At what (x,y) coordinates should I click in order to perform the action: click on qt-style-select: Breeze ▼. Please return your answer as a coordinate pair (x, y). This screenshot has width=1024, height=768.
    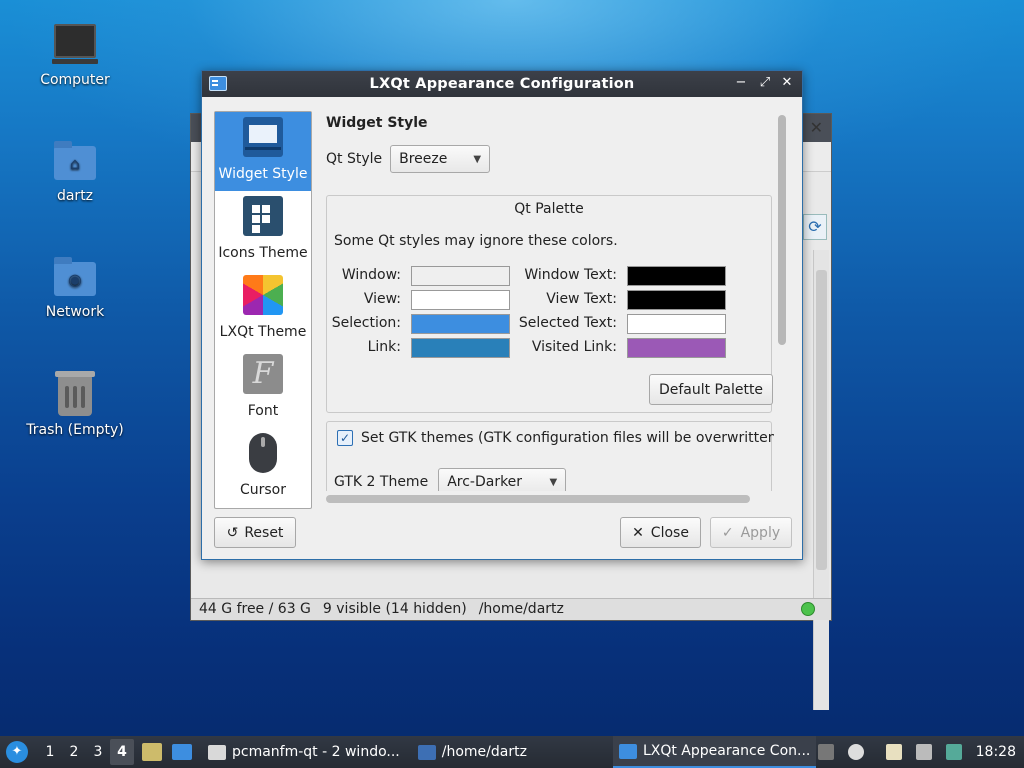
    Looking at the image, I should click on (440, 159).